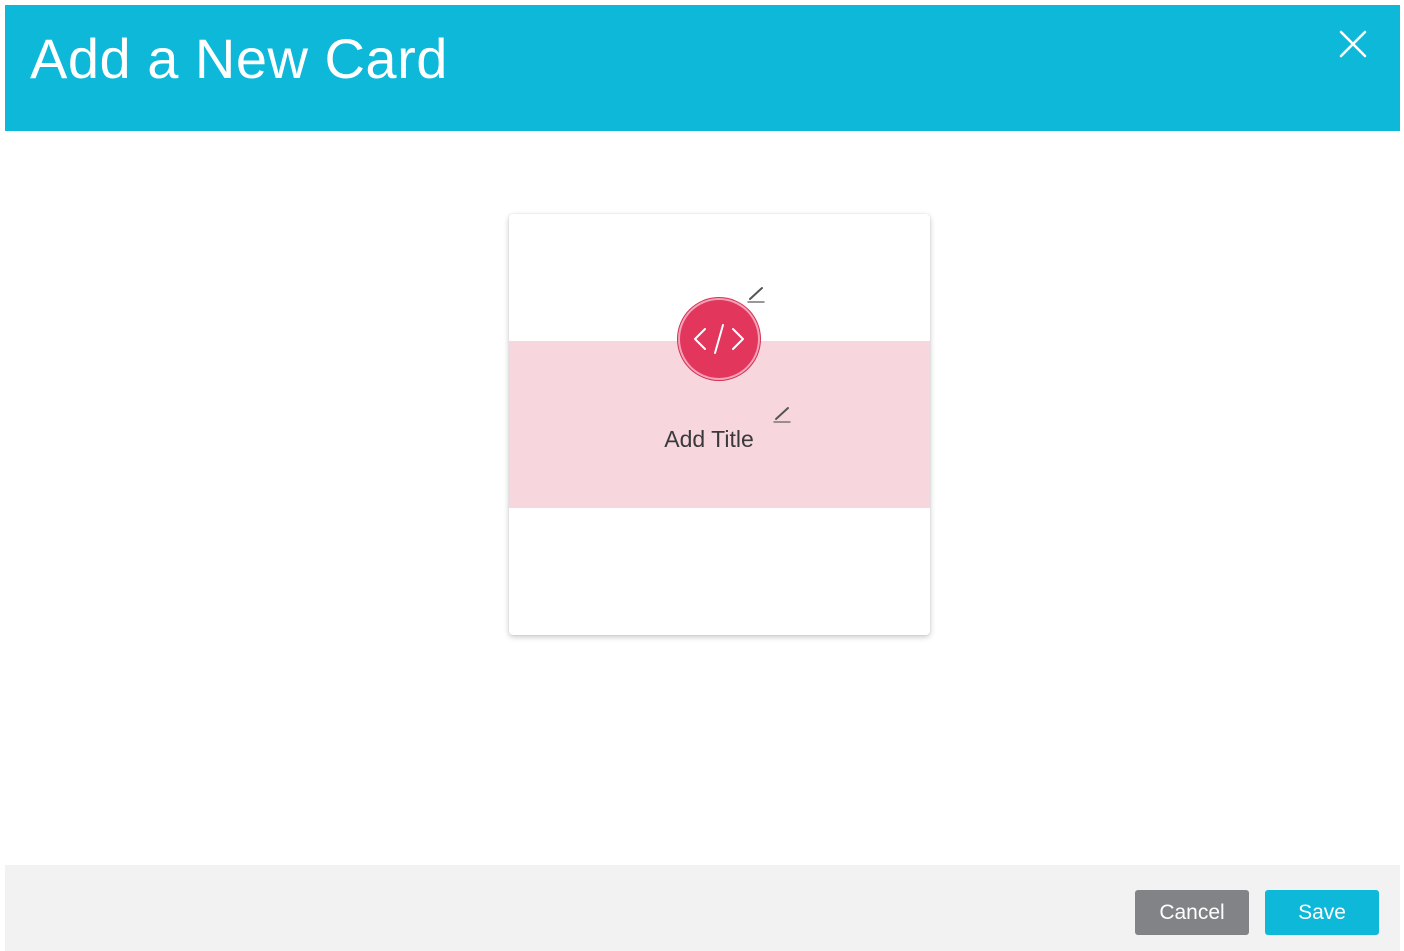 Image resolution: width=1404 pixels, height=951 pixels. I want to click on close-icon, so click(1353, 44).